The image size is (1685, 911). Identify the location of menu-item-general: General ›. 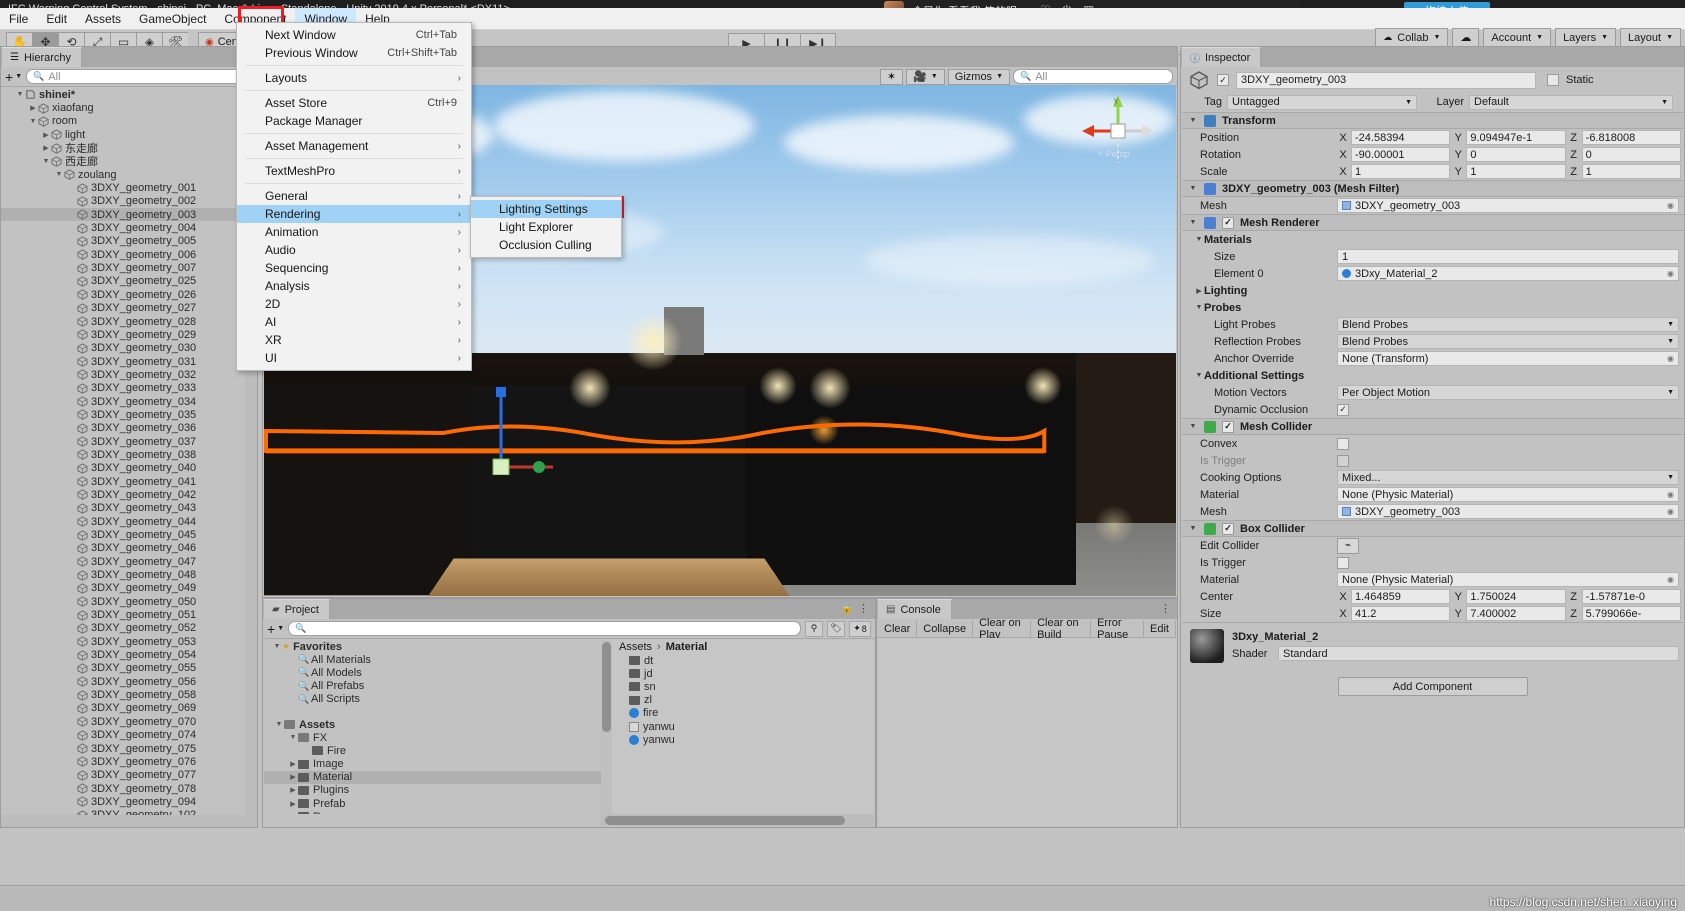
(354, 196).